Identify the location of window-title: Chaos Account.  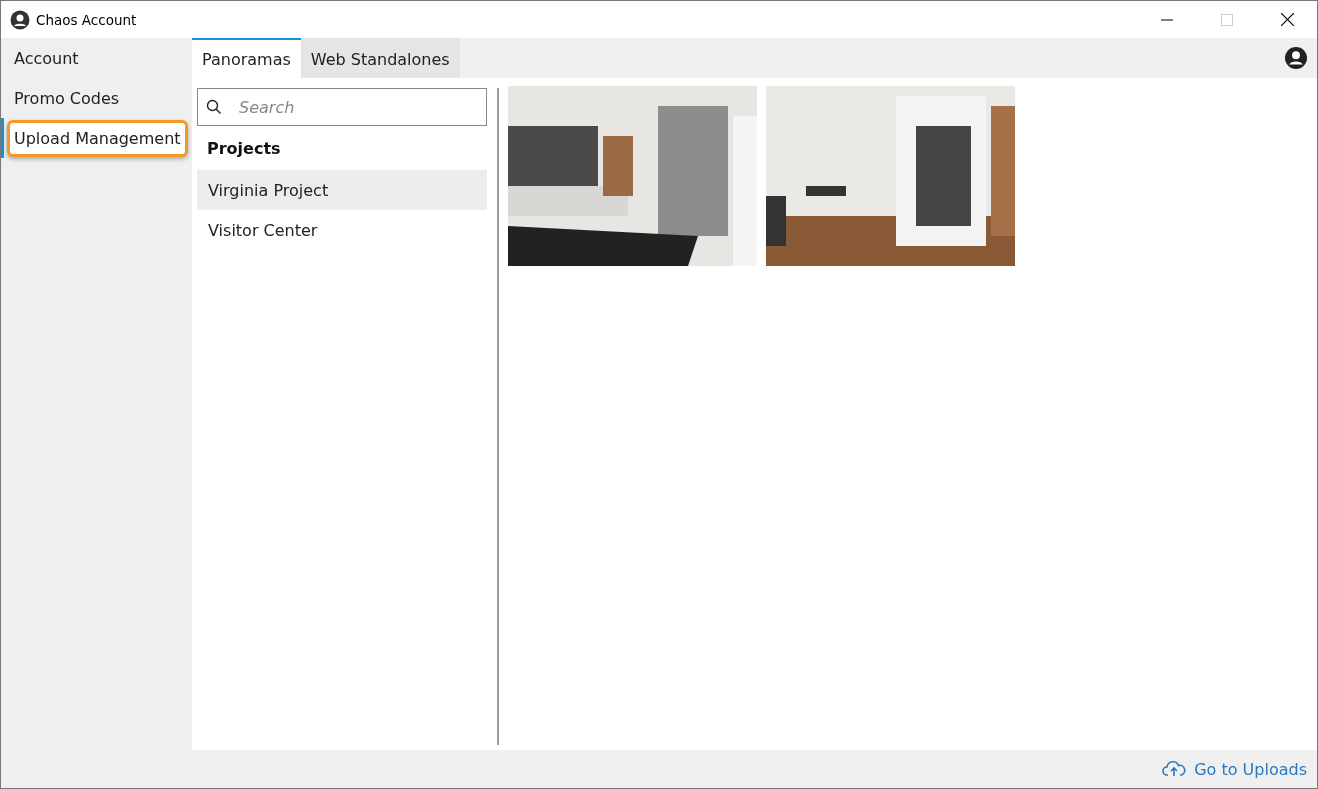
(86, 19).